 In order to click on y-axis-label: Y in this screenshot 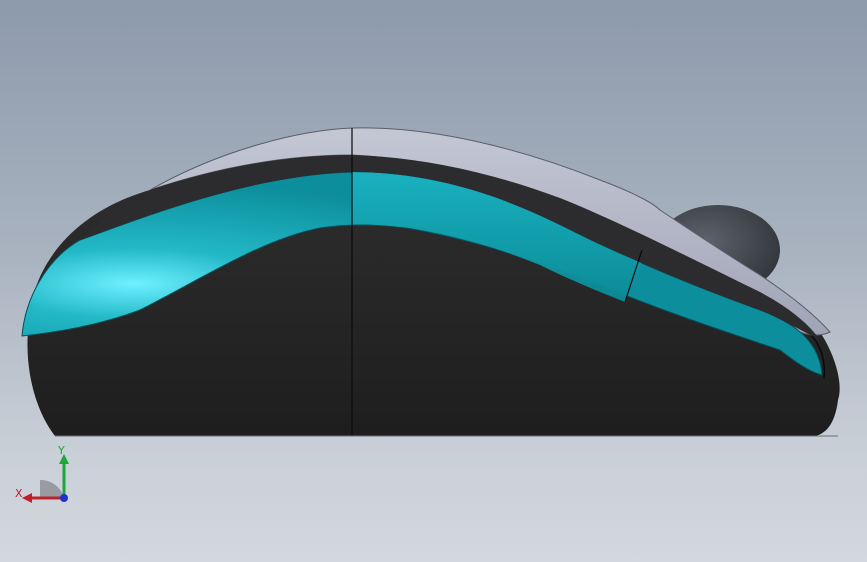, I will do `click(61, 450)`.